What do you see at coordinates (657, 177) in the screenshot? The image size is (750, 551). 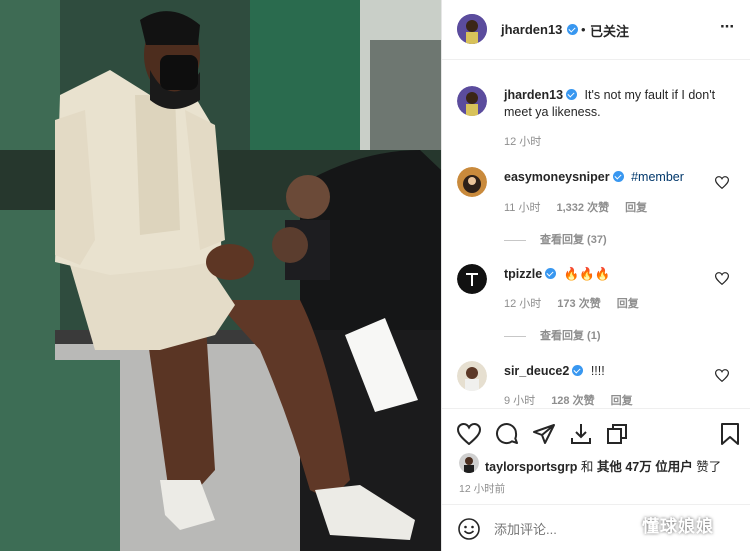 I see `comment-text: #member` at bounding box center [657, 177].